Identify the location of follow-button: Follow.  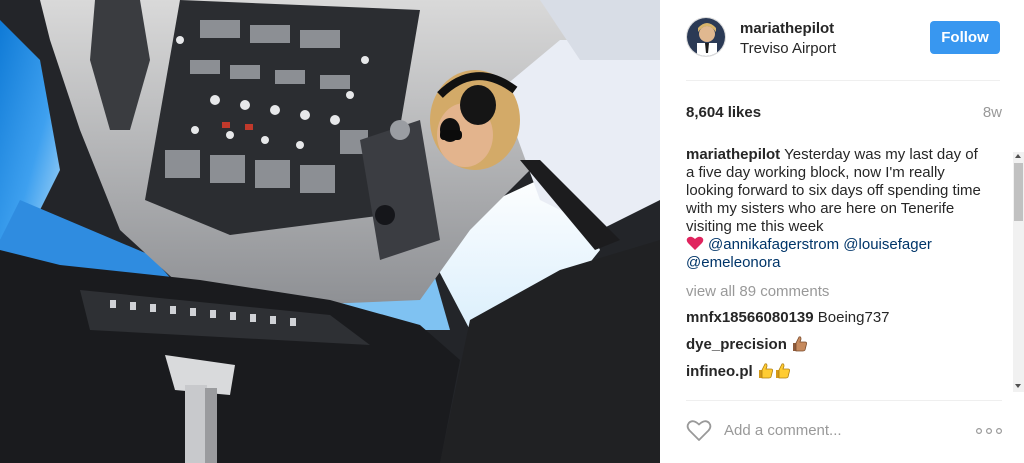
(965, 37).